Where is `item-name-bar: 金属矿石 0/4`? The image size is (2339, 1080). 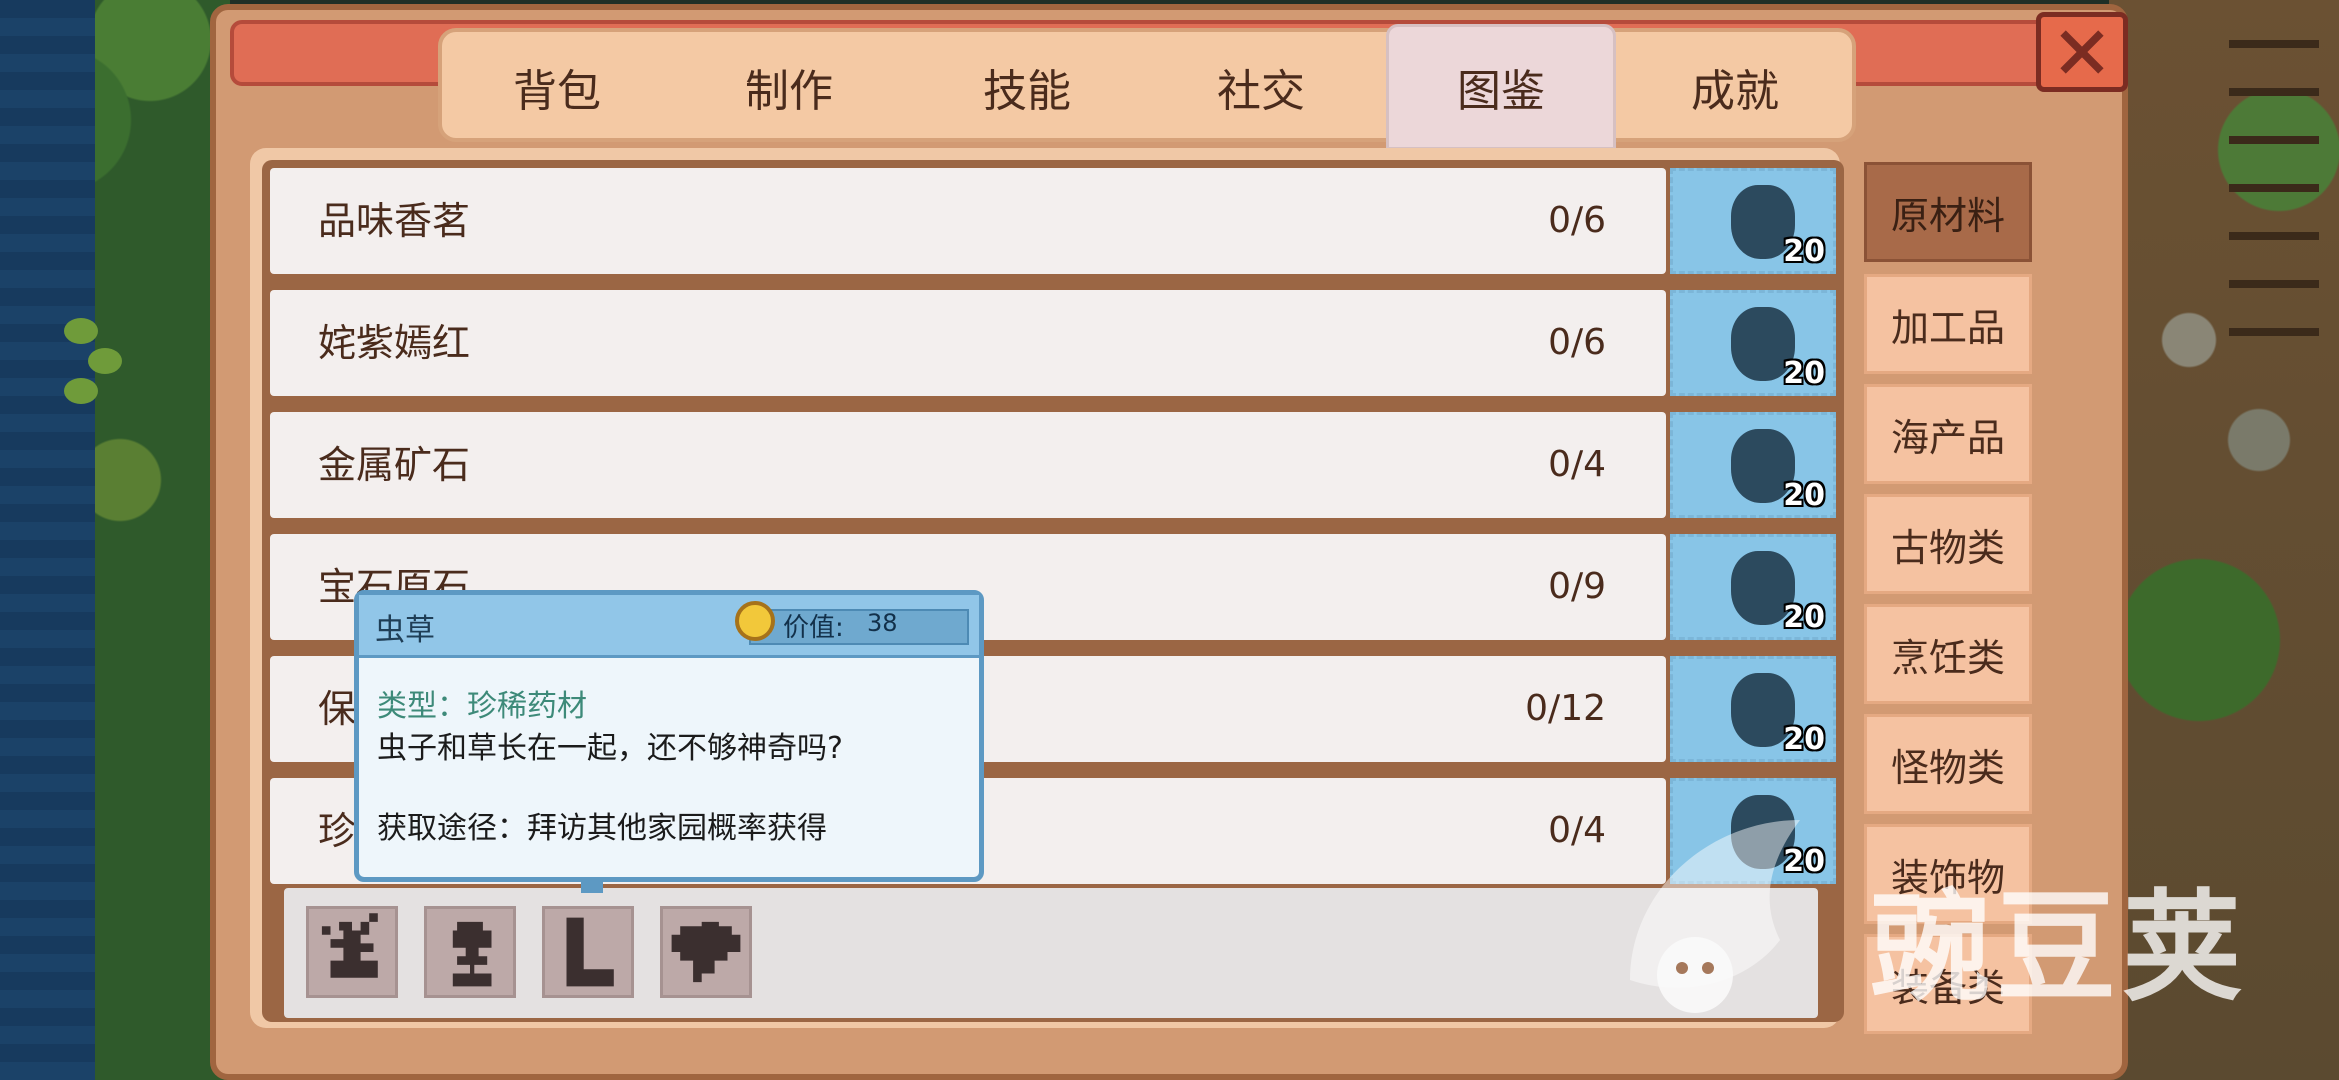
item-name-bar: 金属矿石 0/4 is located at coordinates (968, 465).